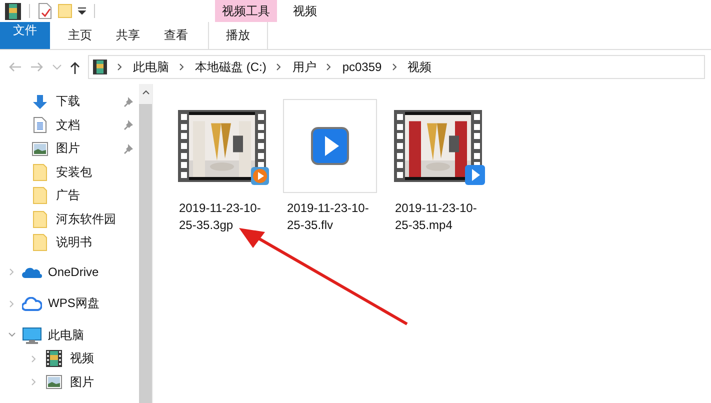 The image size is (711, 403). What do you see at coordinates (32, 335) in the screenshot?
I see `computer-icon` at bounding box center [32, 335].